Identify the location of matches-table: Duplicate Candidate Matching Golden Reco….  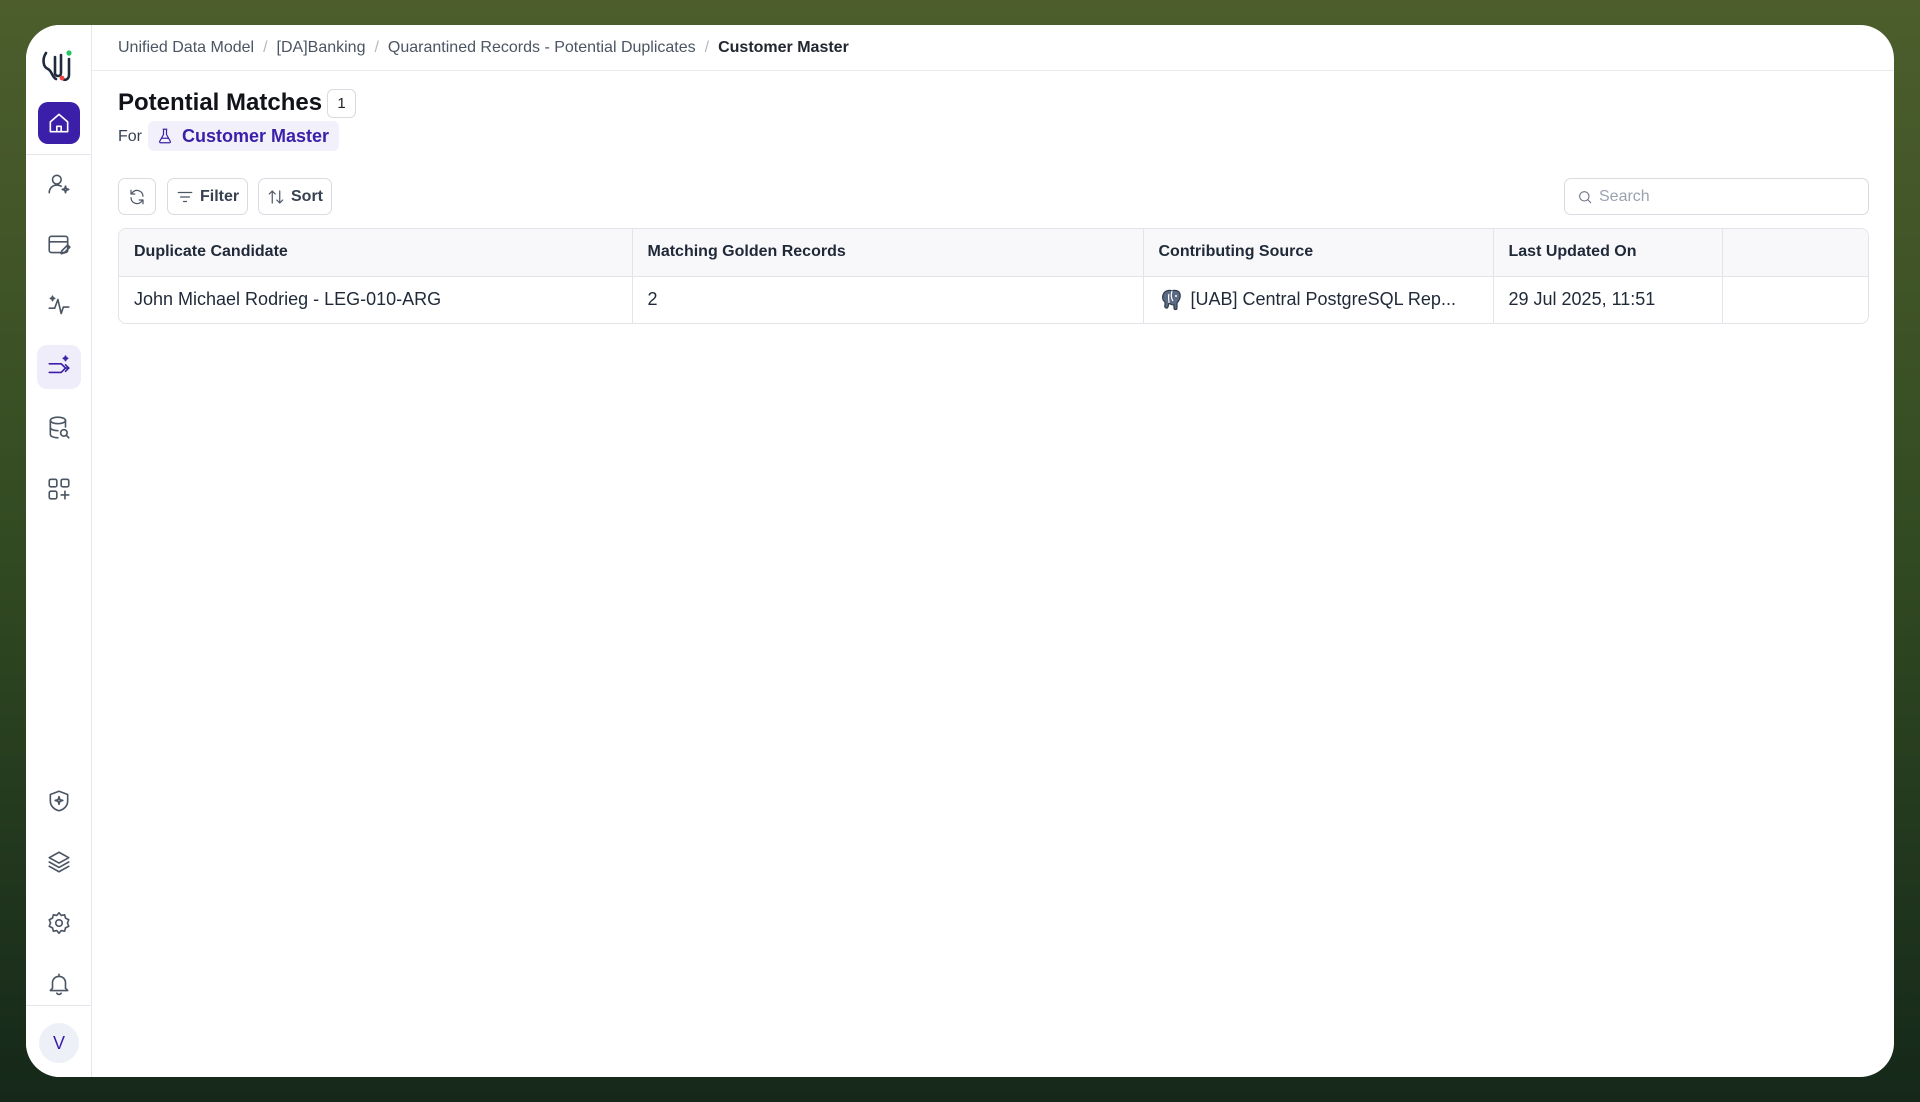
(993, 276).